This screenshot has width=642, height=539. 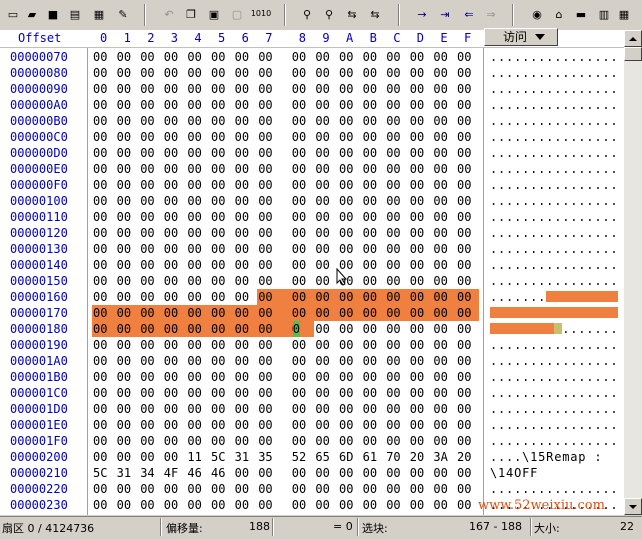 I want to click on ram-icon: ▥, so click(x=604, y=14).